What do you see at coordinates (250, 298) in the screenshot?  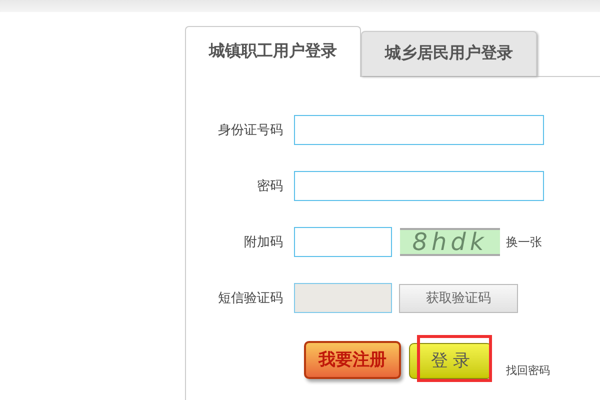 I see `field-label: 短信验证码` at bounding box center [250, 298].